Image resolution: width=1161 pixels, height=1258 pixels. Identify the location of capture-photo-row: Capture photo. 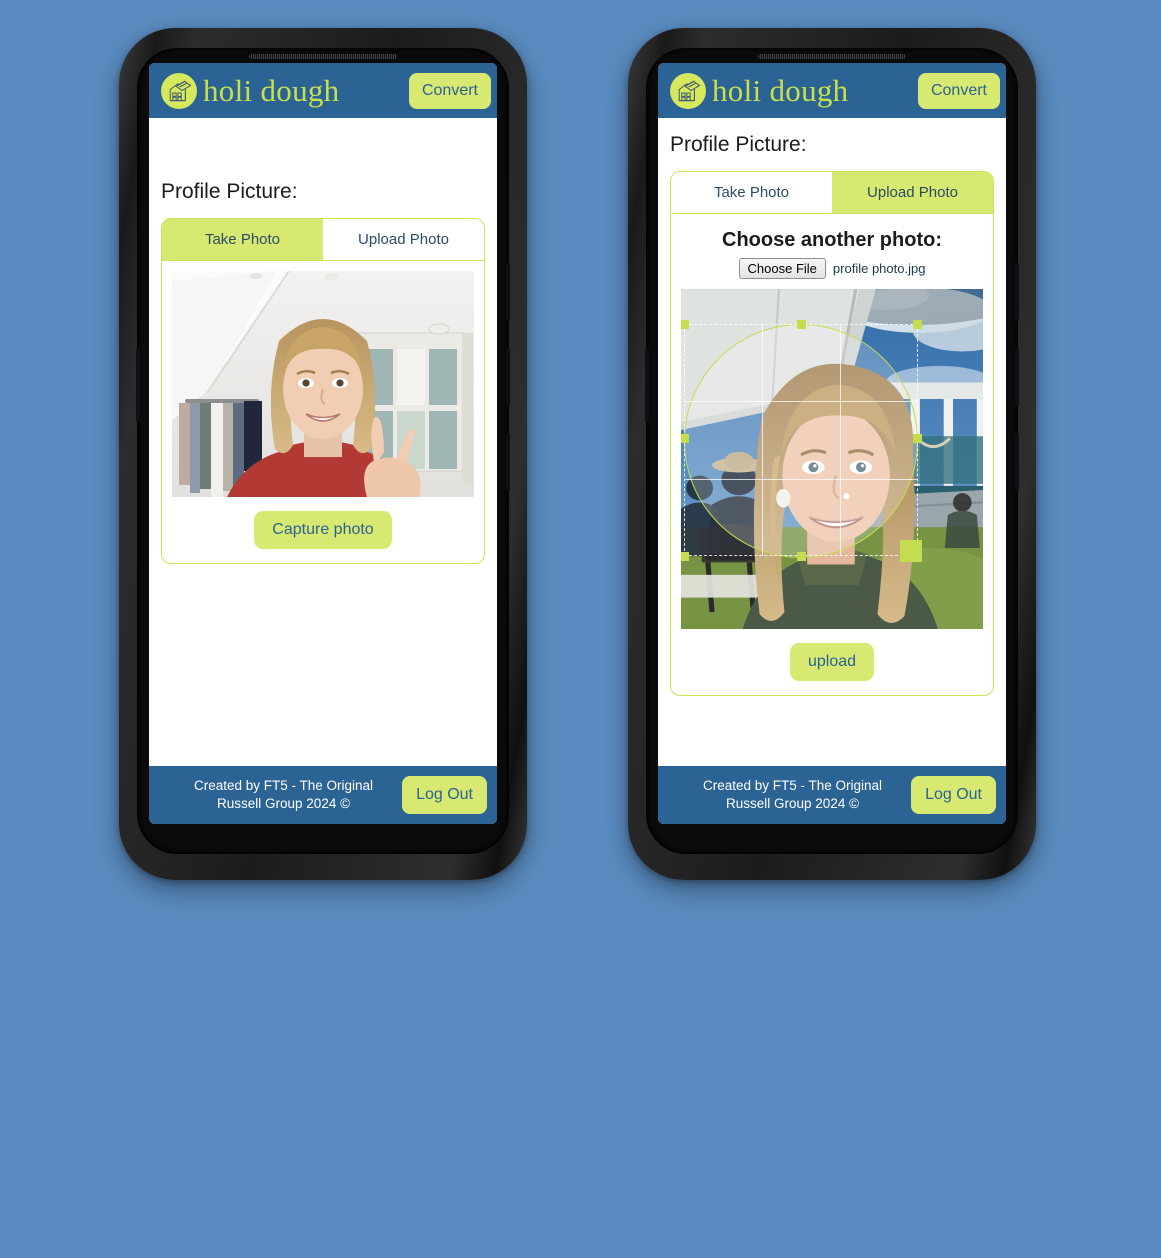
(323, 530).